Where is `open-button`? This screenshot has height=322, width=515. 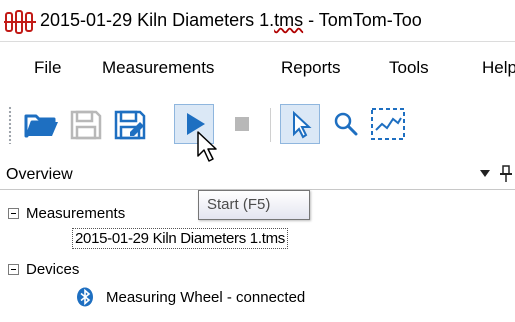 open-button is located at coordinates (42, 124).